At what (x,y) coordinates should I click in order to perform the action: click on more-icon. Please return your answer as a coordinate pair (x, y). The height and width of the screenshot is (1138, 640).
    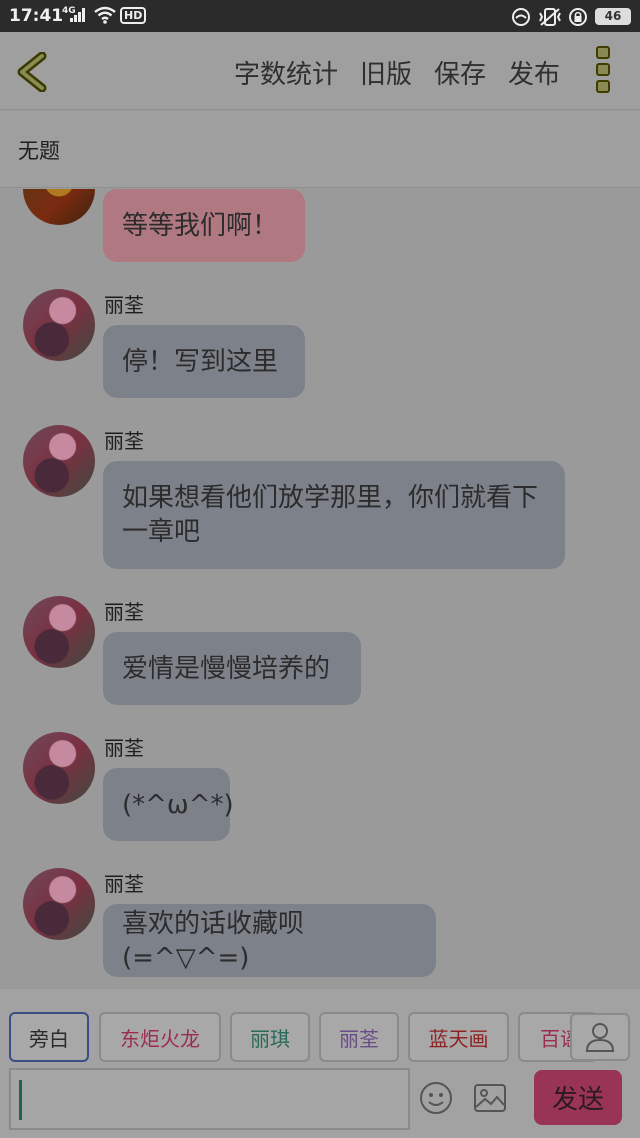
    Looking at the image, I should click on (605, 72).